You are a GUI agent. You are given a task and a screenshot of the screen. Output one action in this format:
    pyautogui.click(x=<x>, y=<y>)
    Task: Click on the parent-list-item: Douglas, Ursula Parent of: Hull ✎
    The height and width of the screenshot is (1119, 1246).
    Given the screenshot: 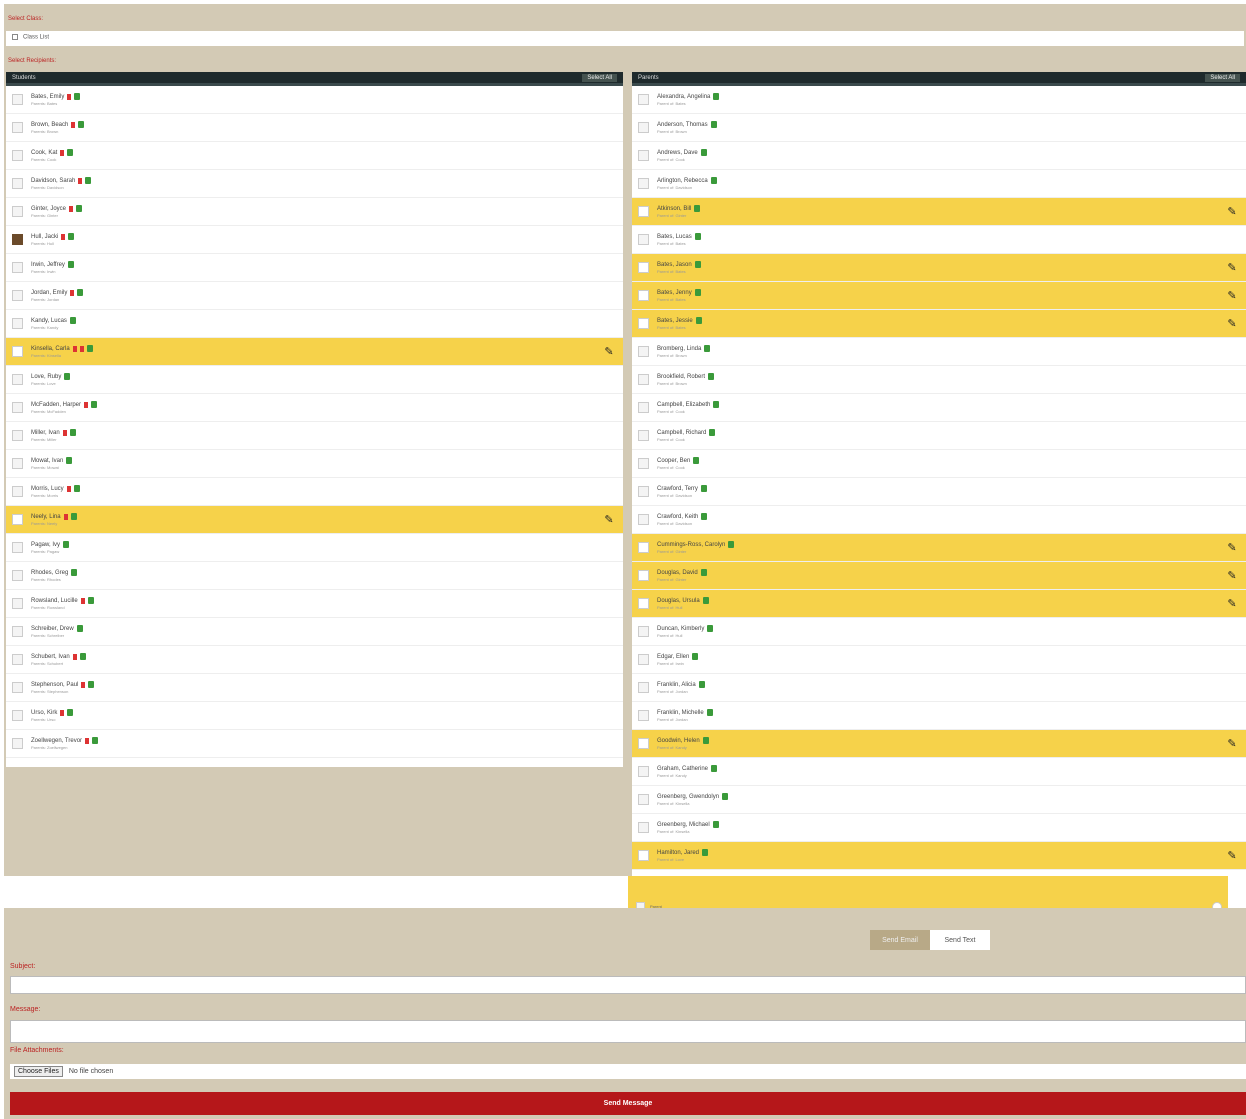 What is the action you would take?
    pyautogui.click(x=939, y=604)
    